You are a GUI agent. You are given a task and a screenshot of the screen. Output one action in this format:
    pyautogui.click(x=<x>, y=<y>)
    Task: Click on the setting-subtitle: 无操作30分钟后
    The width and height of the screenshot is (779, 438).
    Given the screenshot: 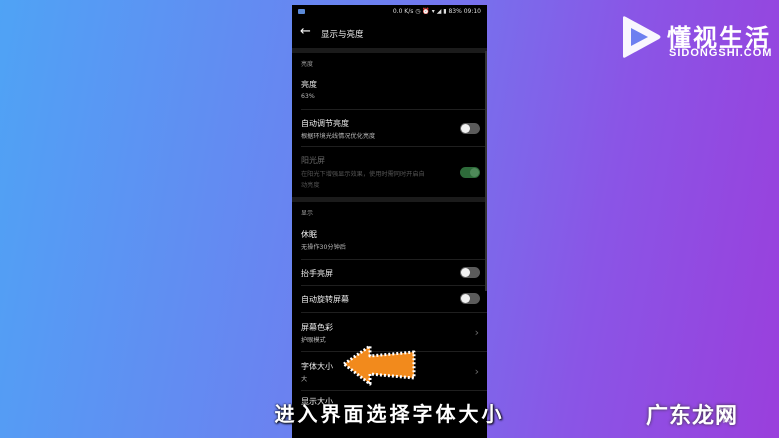 What is the action you would take?
    pyautogui.click(x=323, y=247)
    